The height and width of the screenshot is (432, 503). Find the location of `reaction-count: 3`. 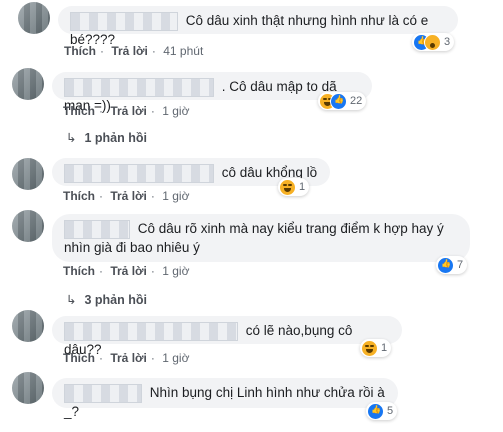

reaction-count: 3 is located at coordinates (447, 42).